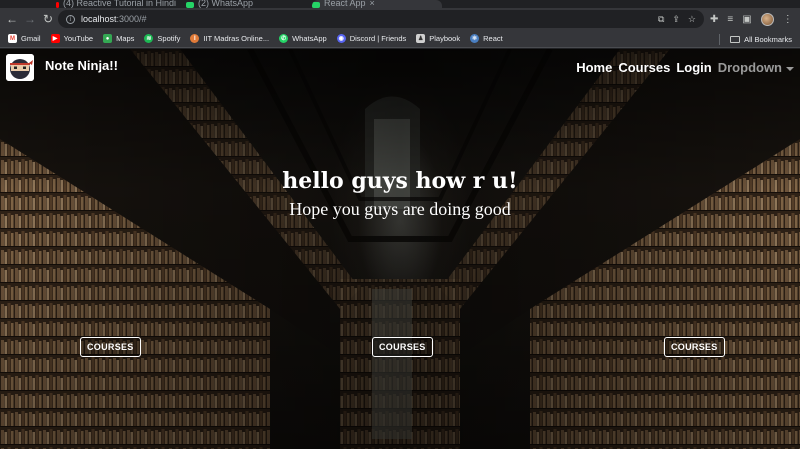 The width and height of the screenshot is (800, 449). What do you see at coordinates (400, 209) in the screenshot?
I see `hero-subtitle: Hope you guys are doing good` at bounding box center [400, 209].